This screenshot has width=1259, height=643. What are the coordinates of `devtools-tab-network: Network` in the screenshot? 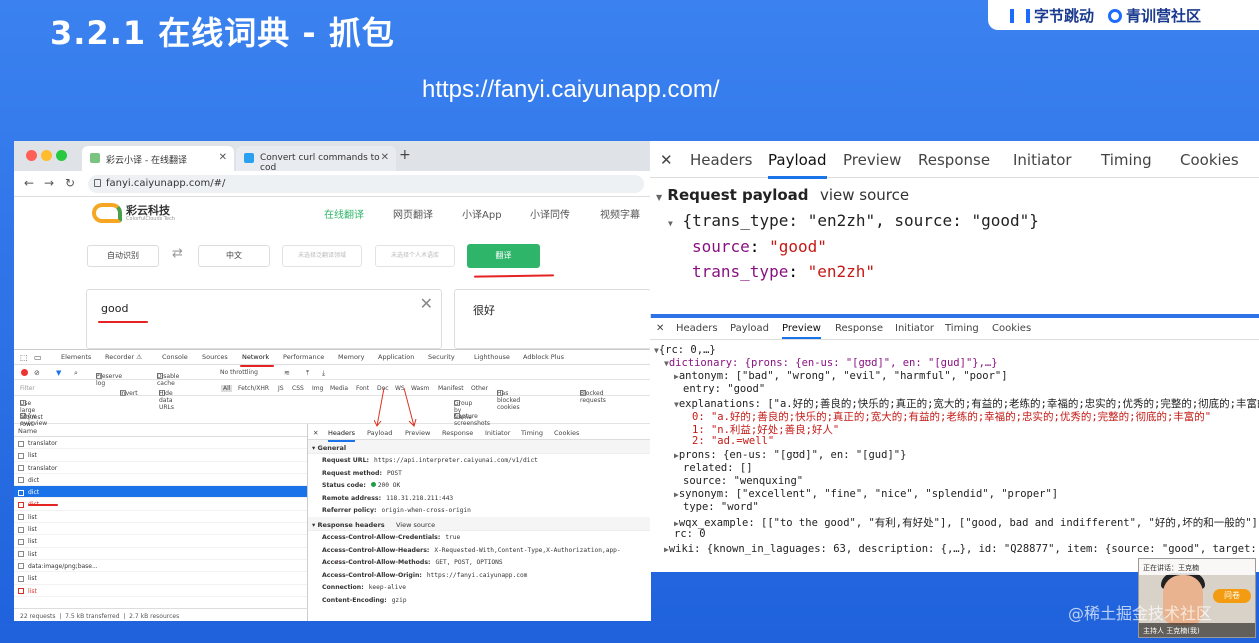 It's located at (255, 357).